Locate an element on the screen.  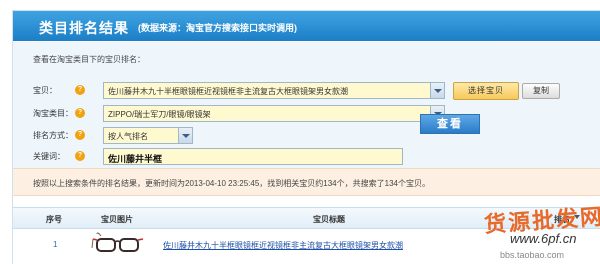
row-index: 1 is located at coordinates (55, 244).